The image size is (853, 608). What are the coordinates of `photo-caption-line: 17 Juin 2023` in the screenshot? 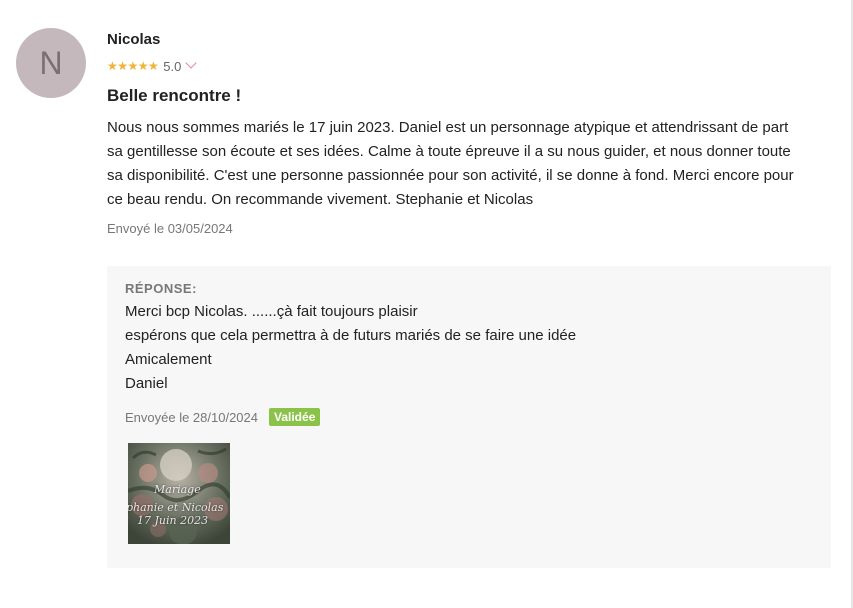 It's located at (173, 520).